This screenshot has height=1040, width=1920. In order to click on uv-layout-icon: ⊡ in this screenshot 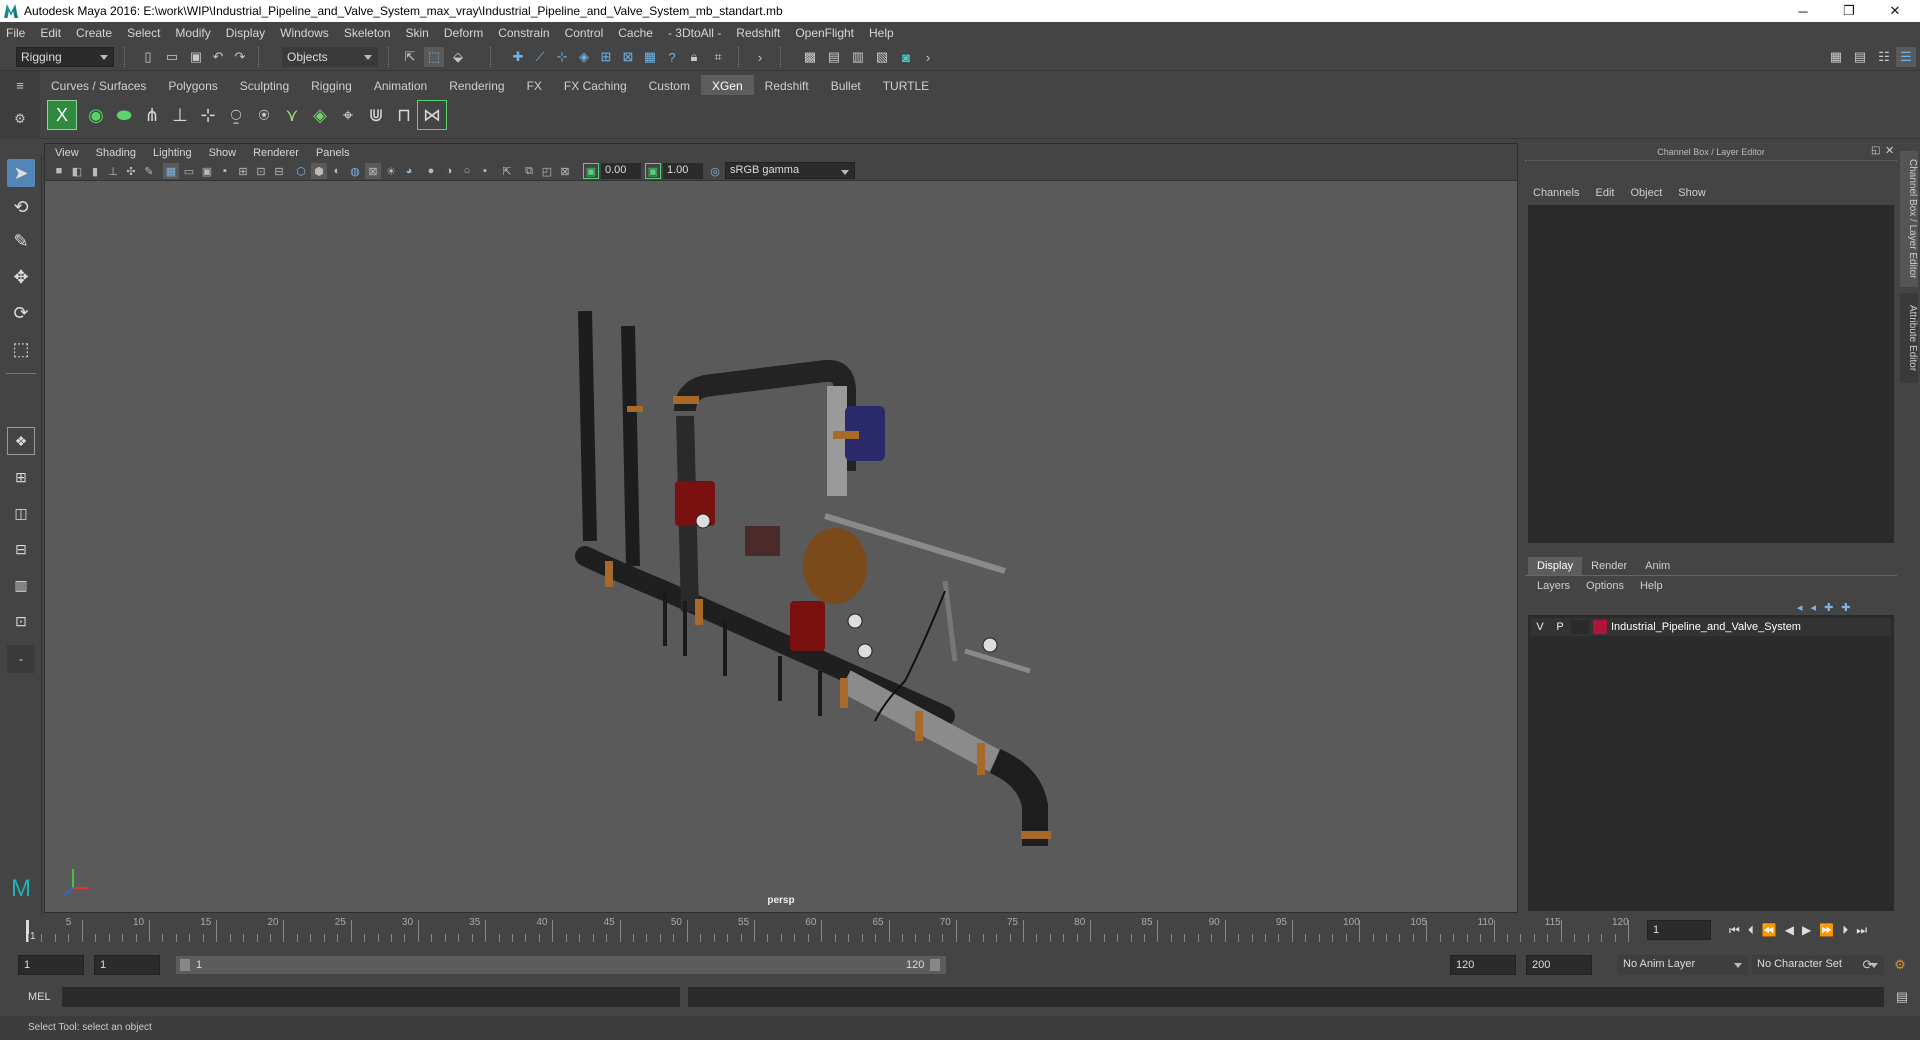, I will do `click(21, 621)`.